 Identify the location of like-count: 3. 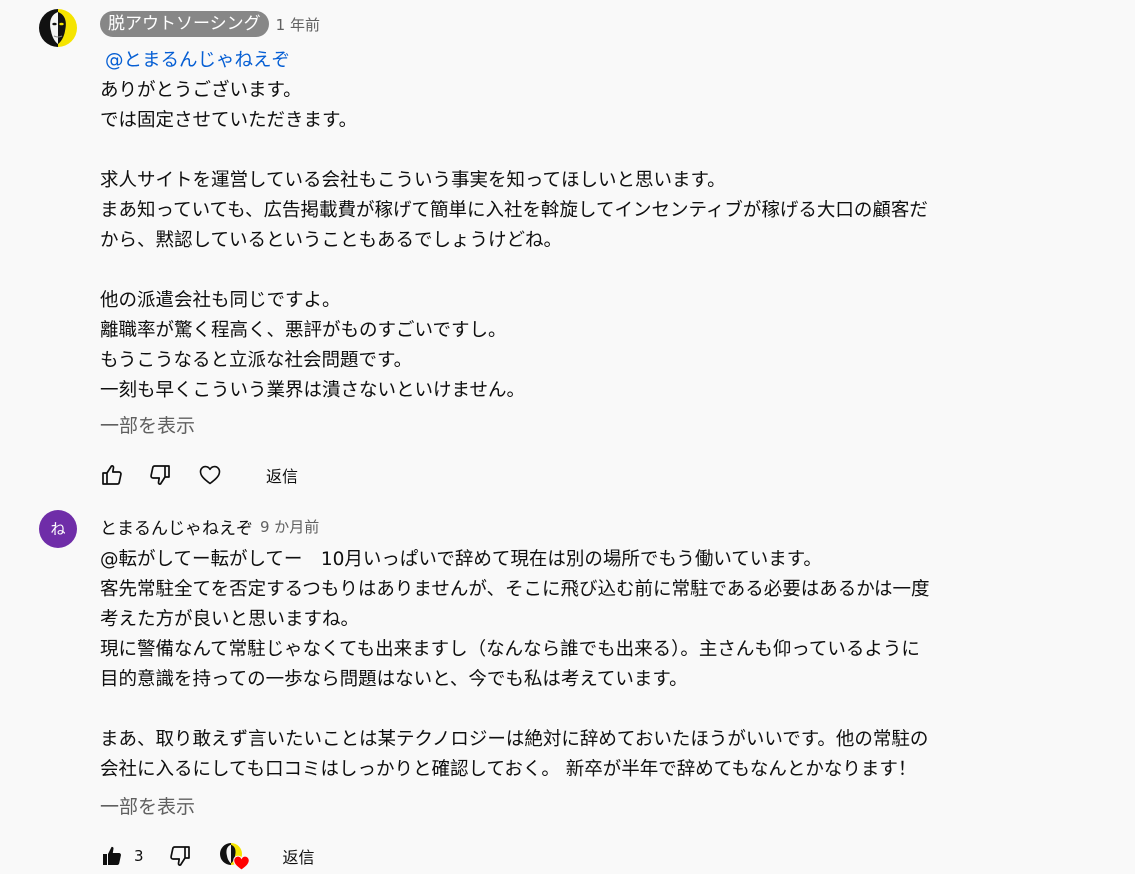
(139, 856).